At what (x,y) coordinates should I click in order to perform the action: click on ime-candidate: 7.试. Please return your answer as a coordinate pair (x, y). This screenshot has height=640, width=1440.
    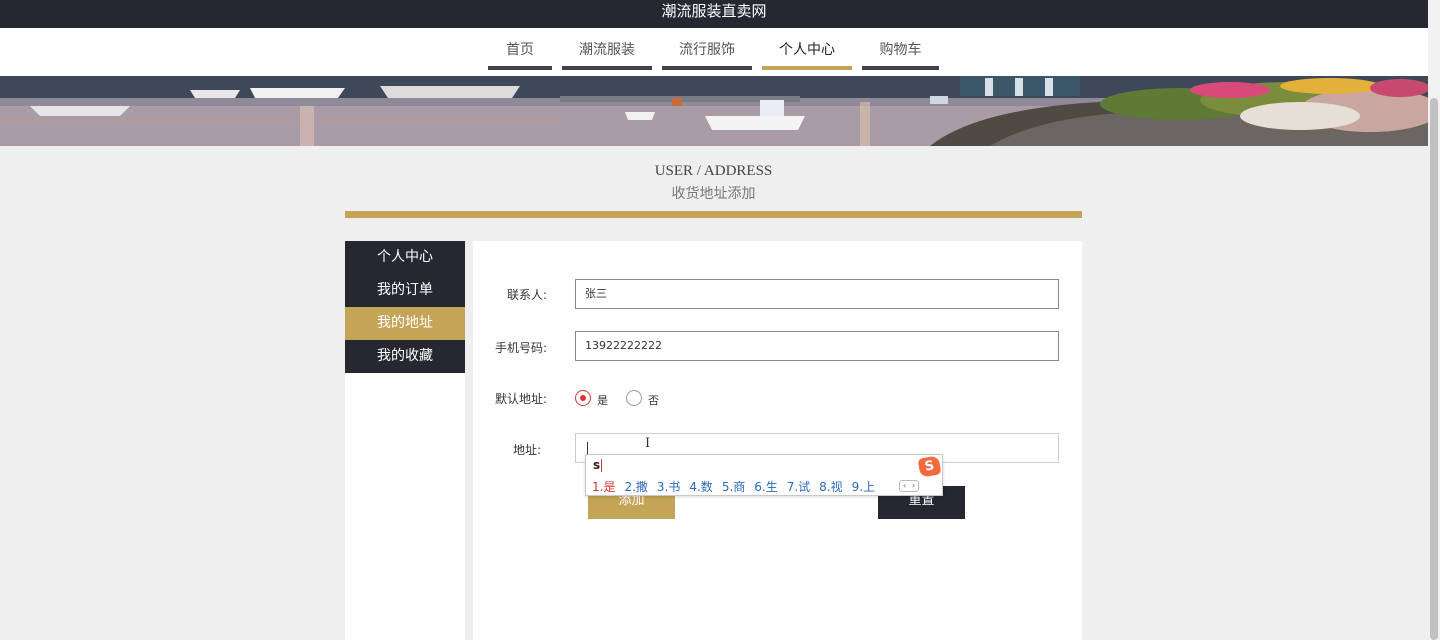
    Looking at the image, I should click on (798, 486).